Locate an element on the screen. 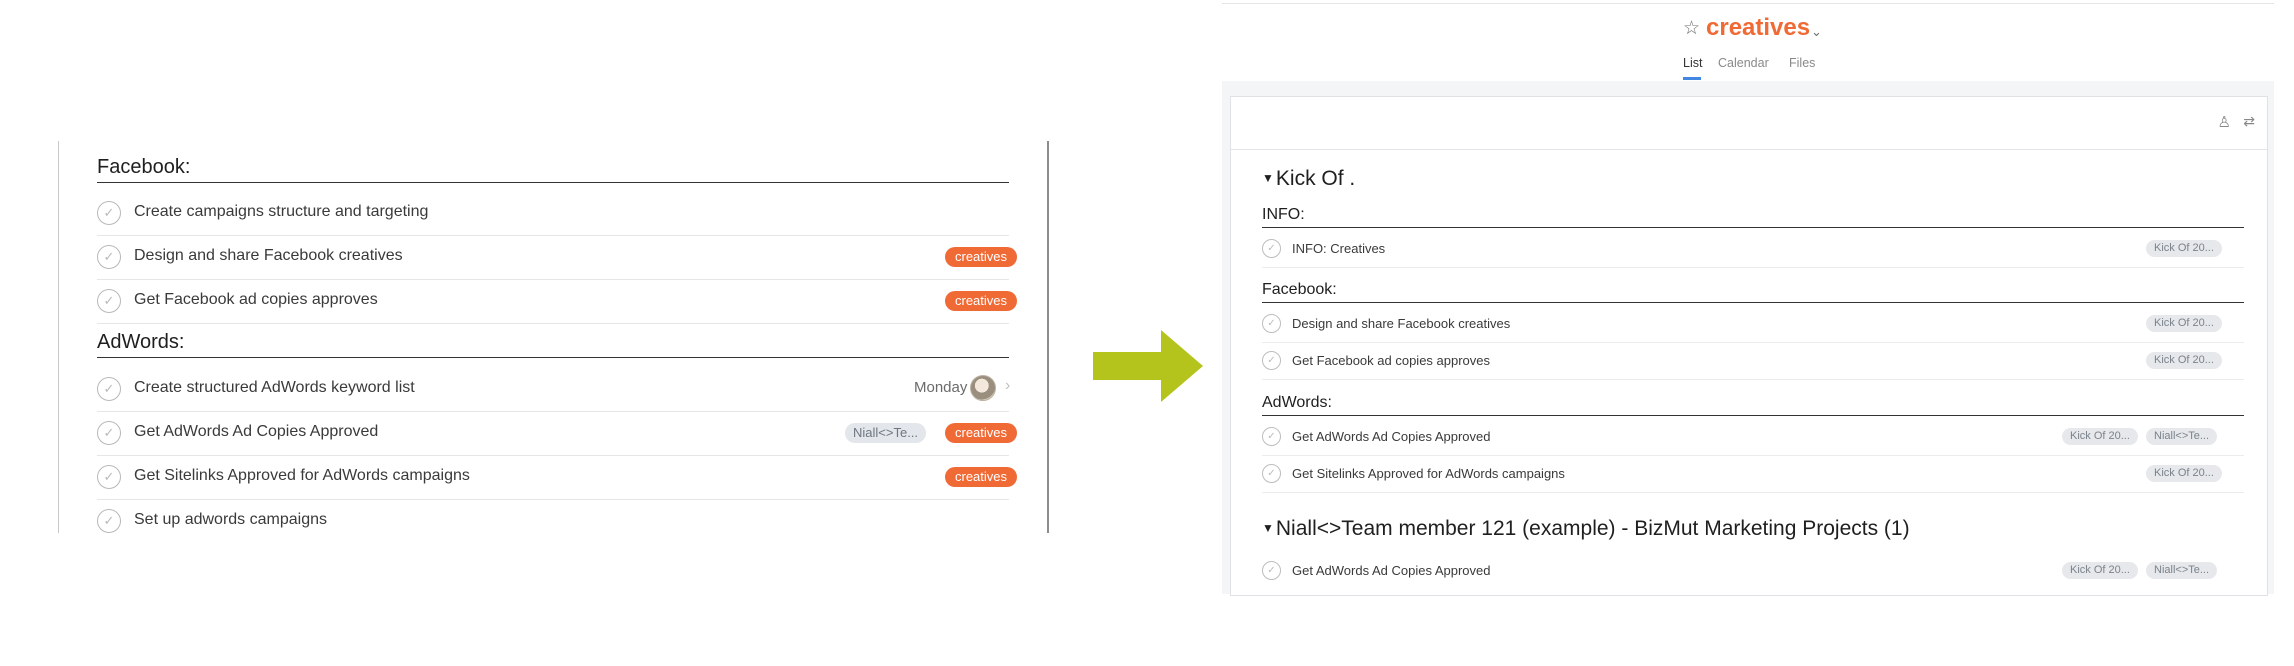  task-name: Set up adwords campaigns is located at coordinates (230, 520).